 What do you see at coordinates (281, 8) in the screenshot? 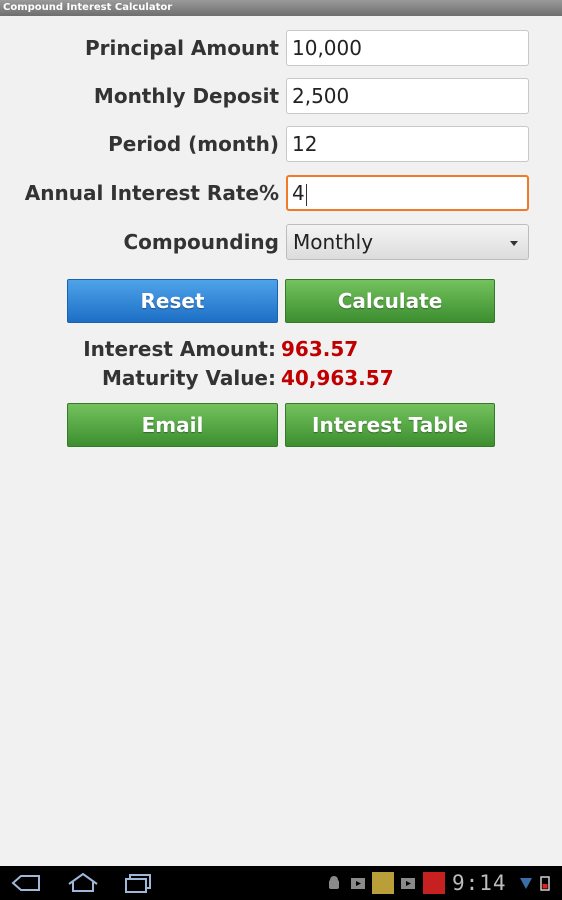
I see `window-title: Compound Interest Calculator` at bounding box center [281, 8].